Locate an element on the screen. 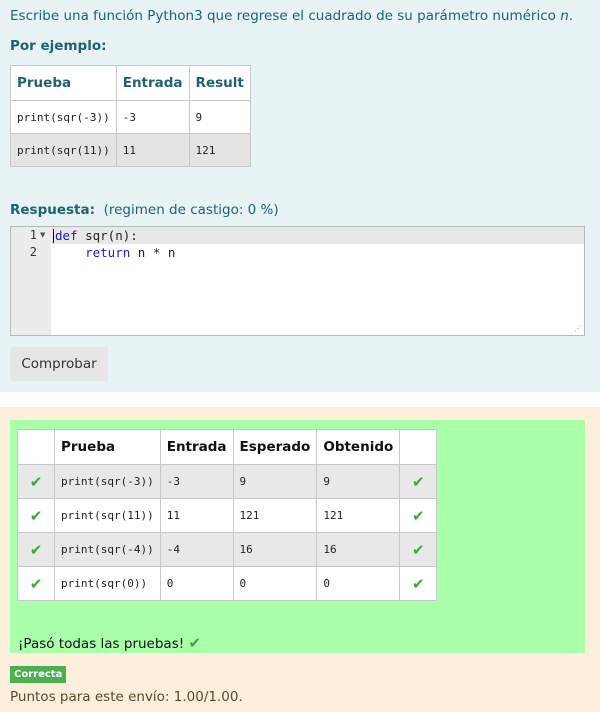 This screenshot has width=600, height=712. cell-got: 9 is located at coordinates (358, 481).